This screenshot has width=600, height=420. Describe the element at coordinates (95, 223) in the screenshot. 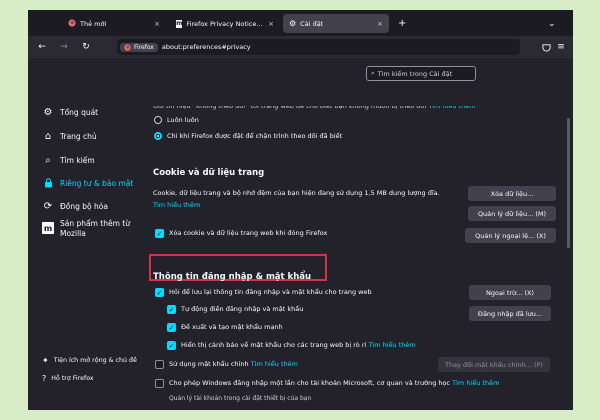

I see `sidebar-item-label: Sản phẩm thêm từ` at that location.